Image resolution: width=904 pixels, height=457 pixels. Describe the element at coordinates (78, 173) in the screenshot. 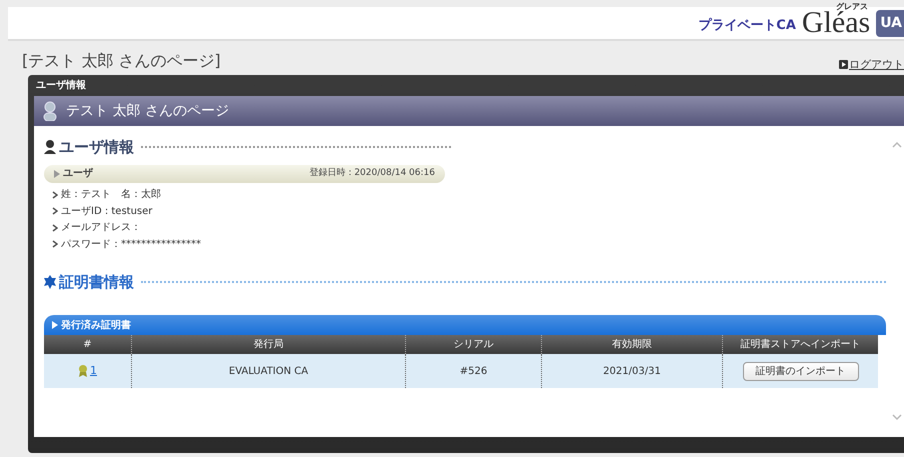

I see `bar-label: ユーザ` at that location.